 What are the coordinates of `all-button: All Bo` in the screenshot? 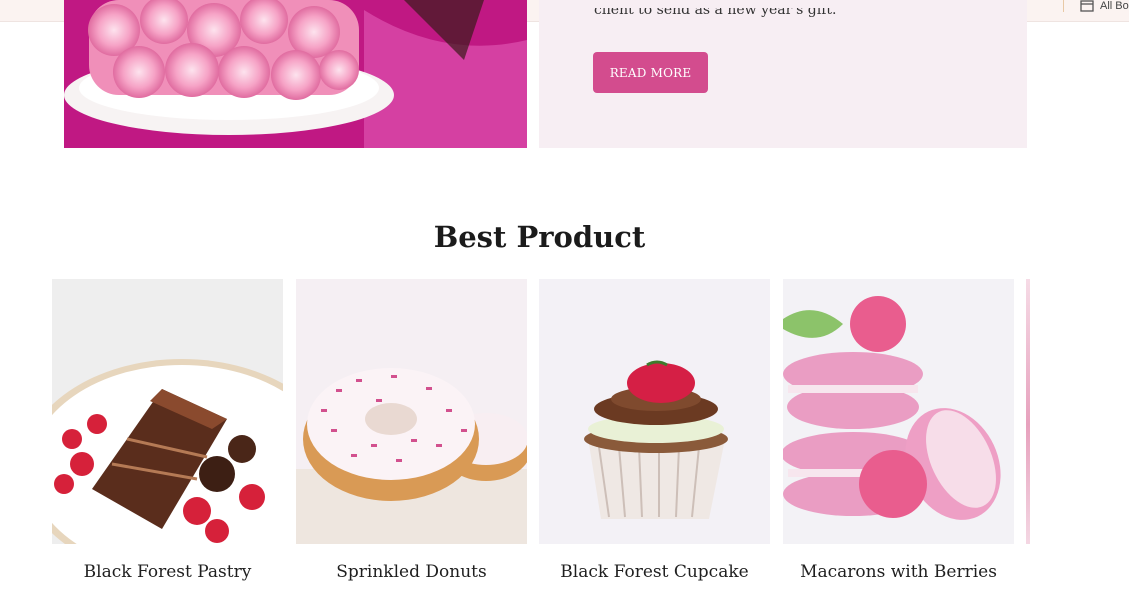 It's located at (1104, 6).